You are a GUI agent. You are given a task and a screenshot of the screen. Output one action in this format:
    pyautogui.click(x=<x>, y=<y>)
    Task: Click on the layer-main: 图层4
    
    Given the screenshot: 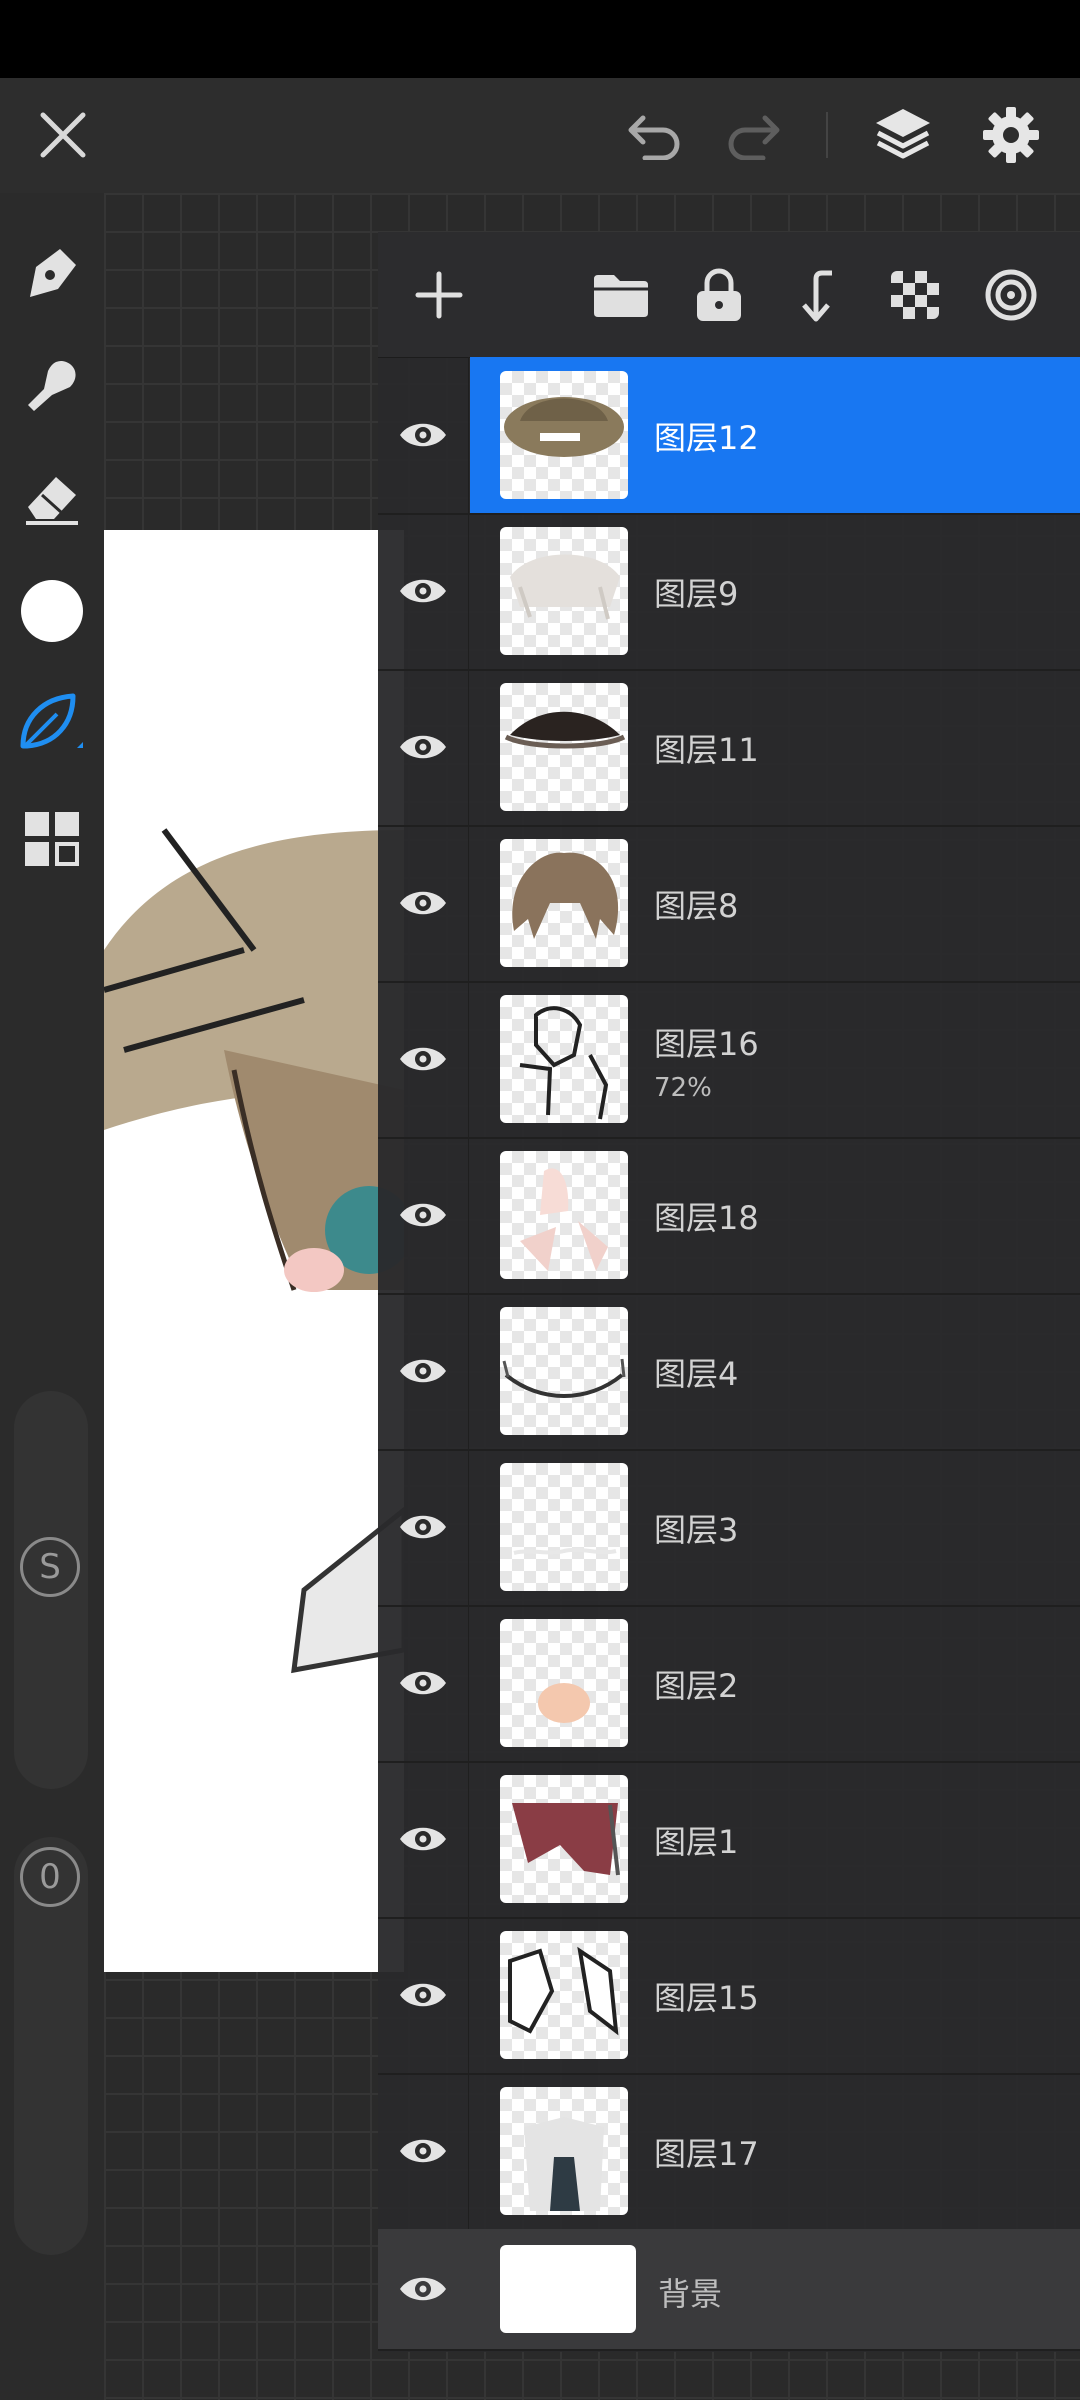 What is the action you would take?
    pyautogui.click(x=775, y=1371)
    